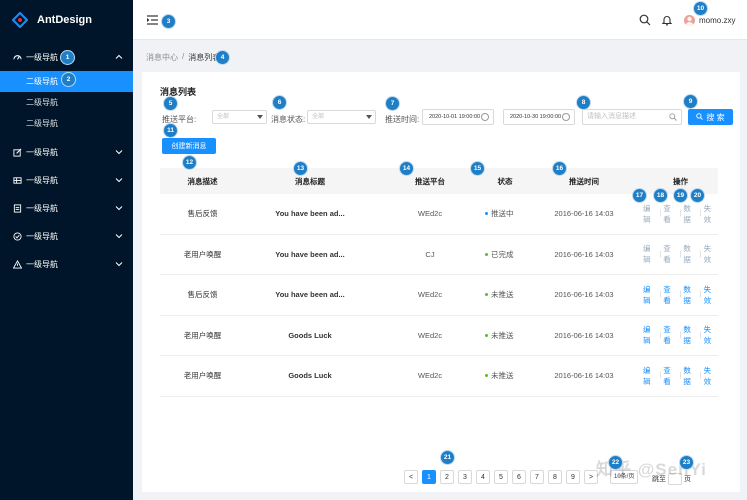 The image size is (747, 500). I want to click on start-time-input: 2020-10-01 19:00:00, so click(458, 117).